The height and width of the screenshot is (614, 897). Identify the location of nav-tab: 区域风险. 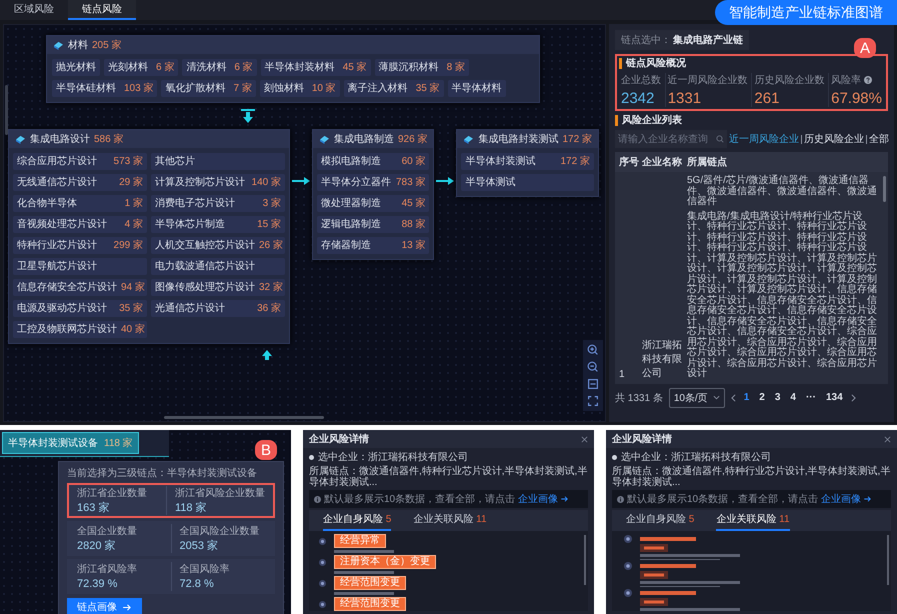
(34, 10).